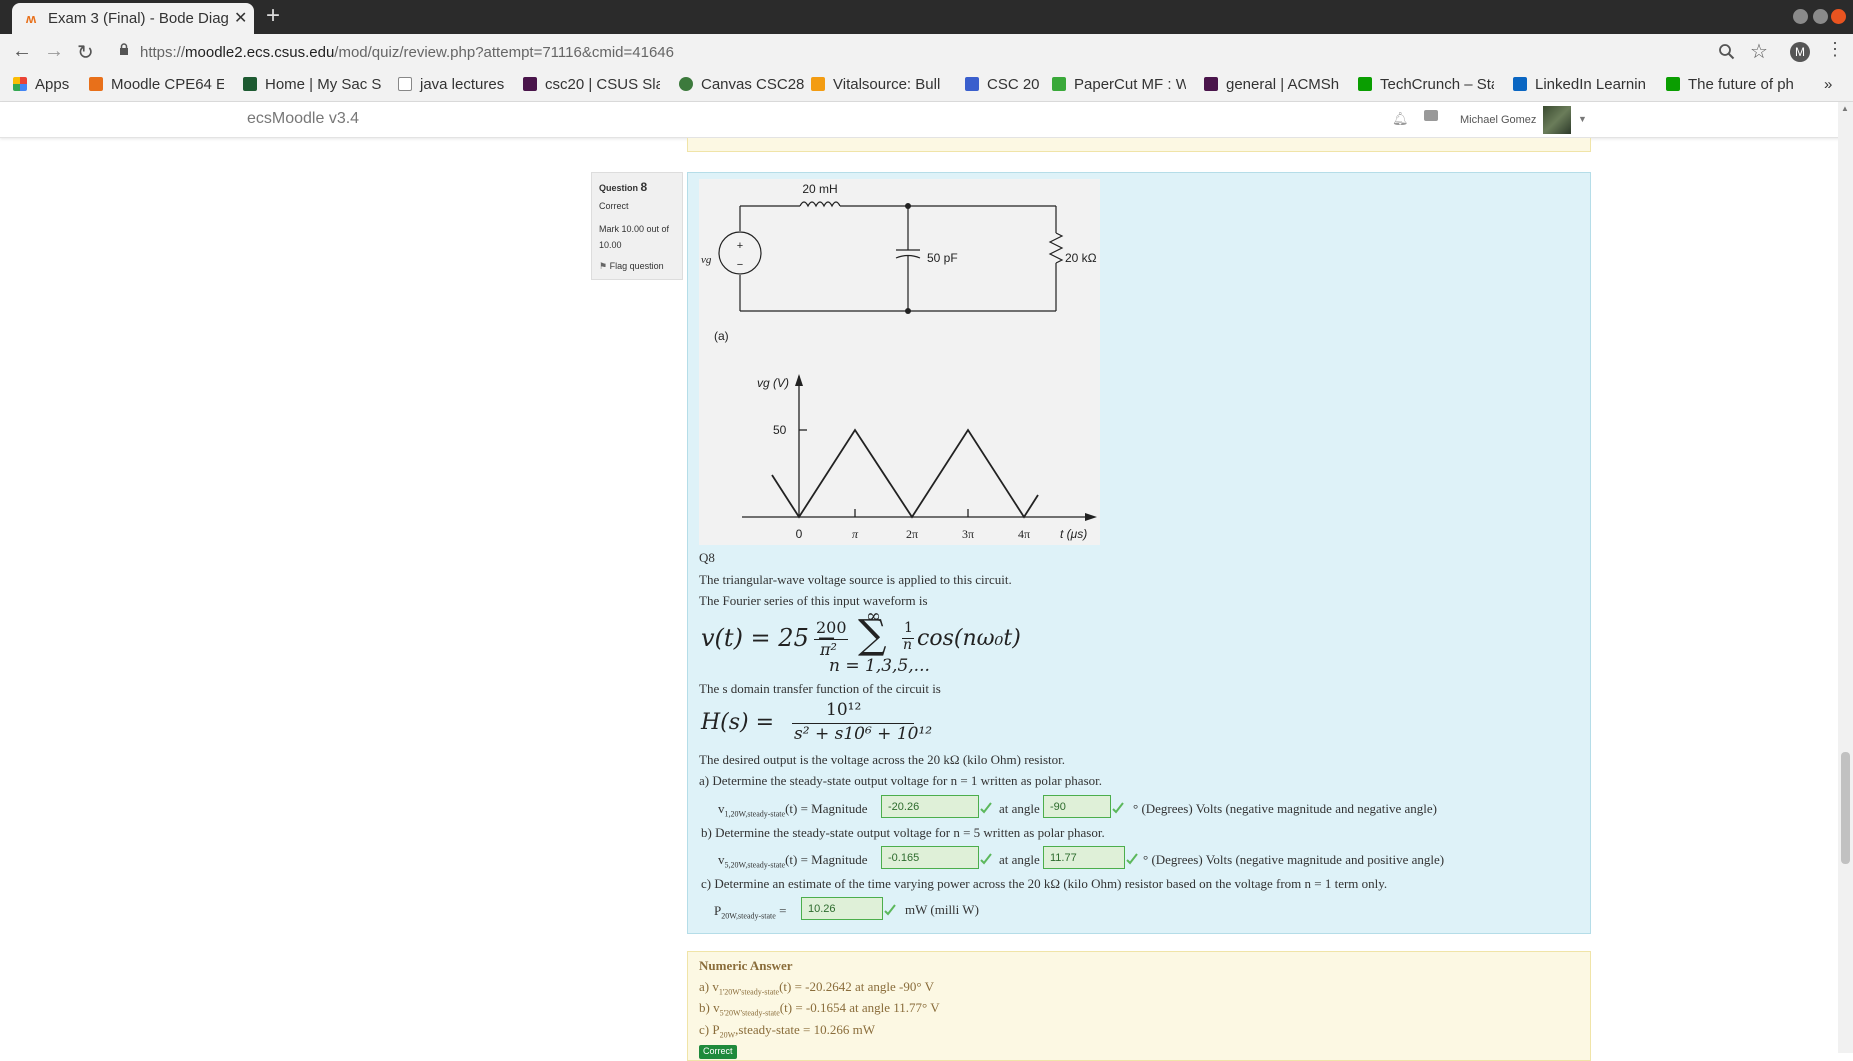  Describe the element at coordinates (746, 965) in the screenshot. I see `numeric-answer-title: Numeric Answer` at that location.